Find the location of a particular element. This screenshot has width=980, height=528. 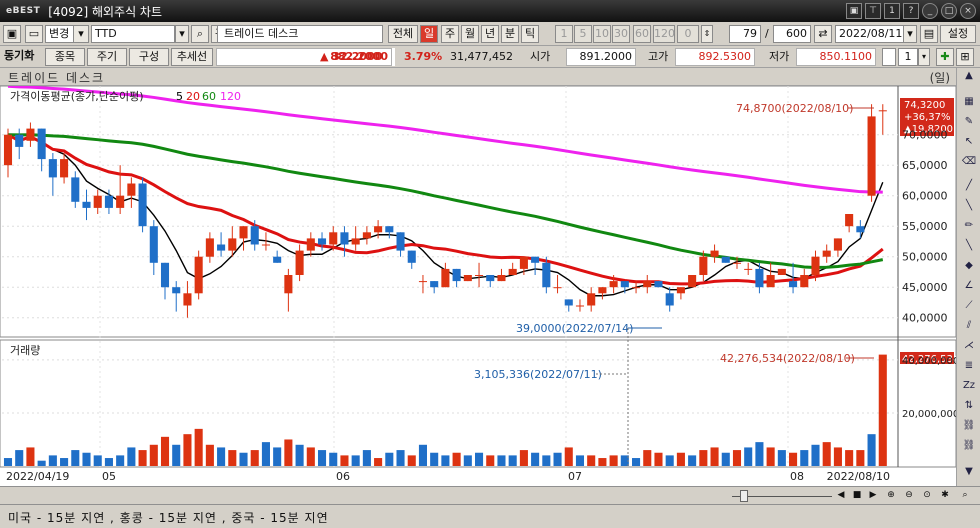

ruler-icon: ╲ is located at coordinates (969, 246).